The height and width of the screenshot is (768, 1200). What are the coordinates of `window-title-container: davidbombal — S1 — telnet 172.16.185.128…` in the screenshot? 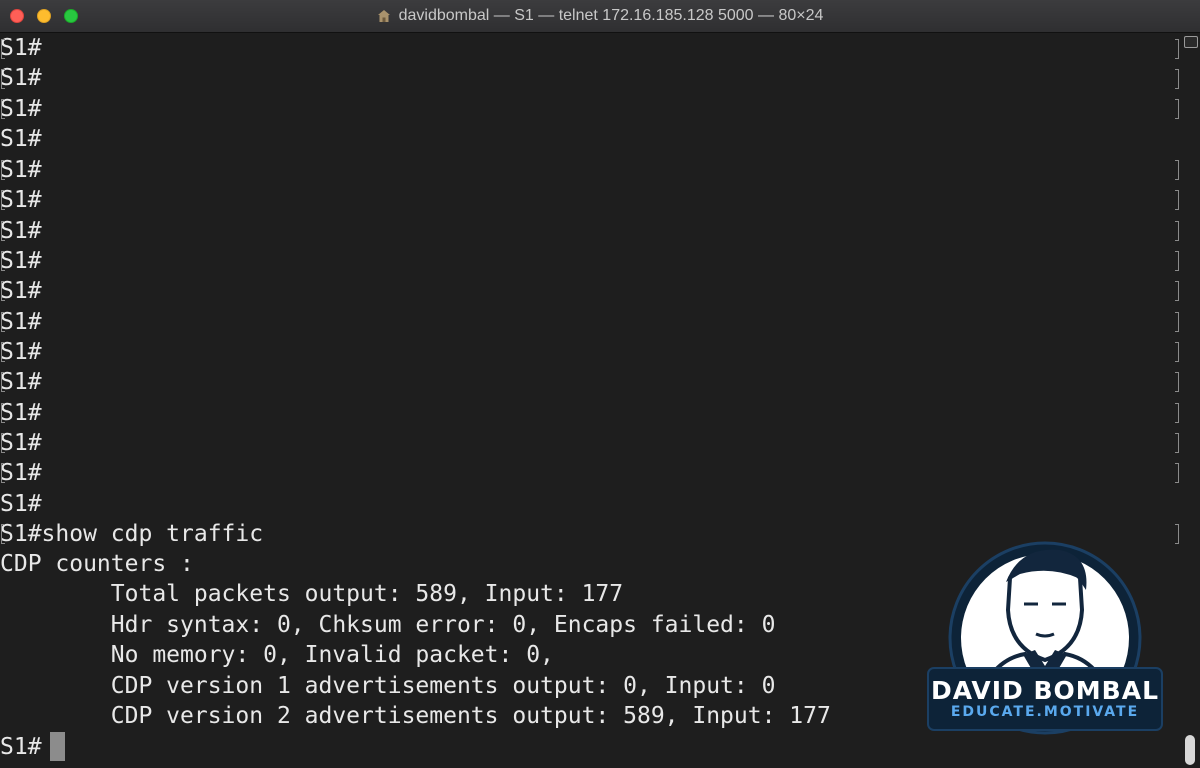 It's located at (600, 16).